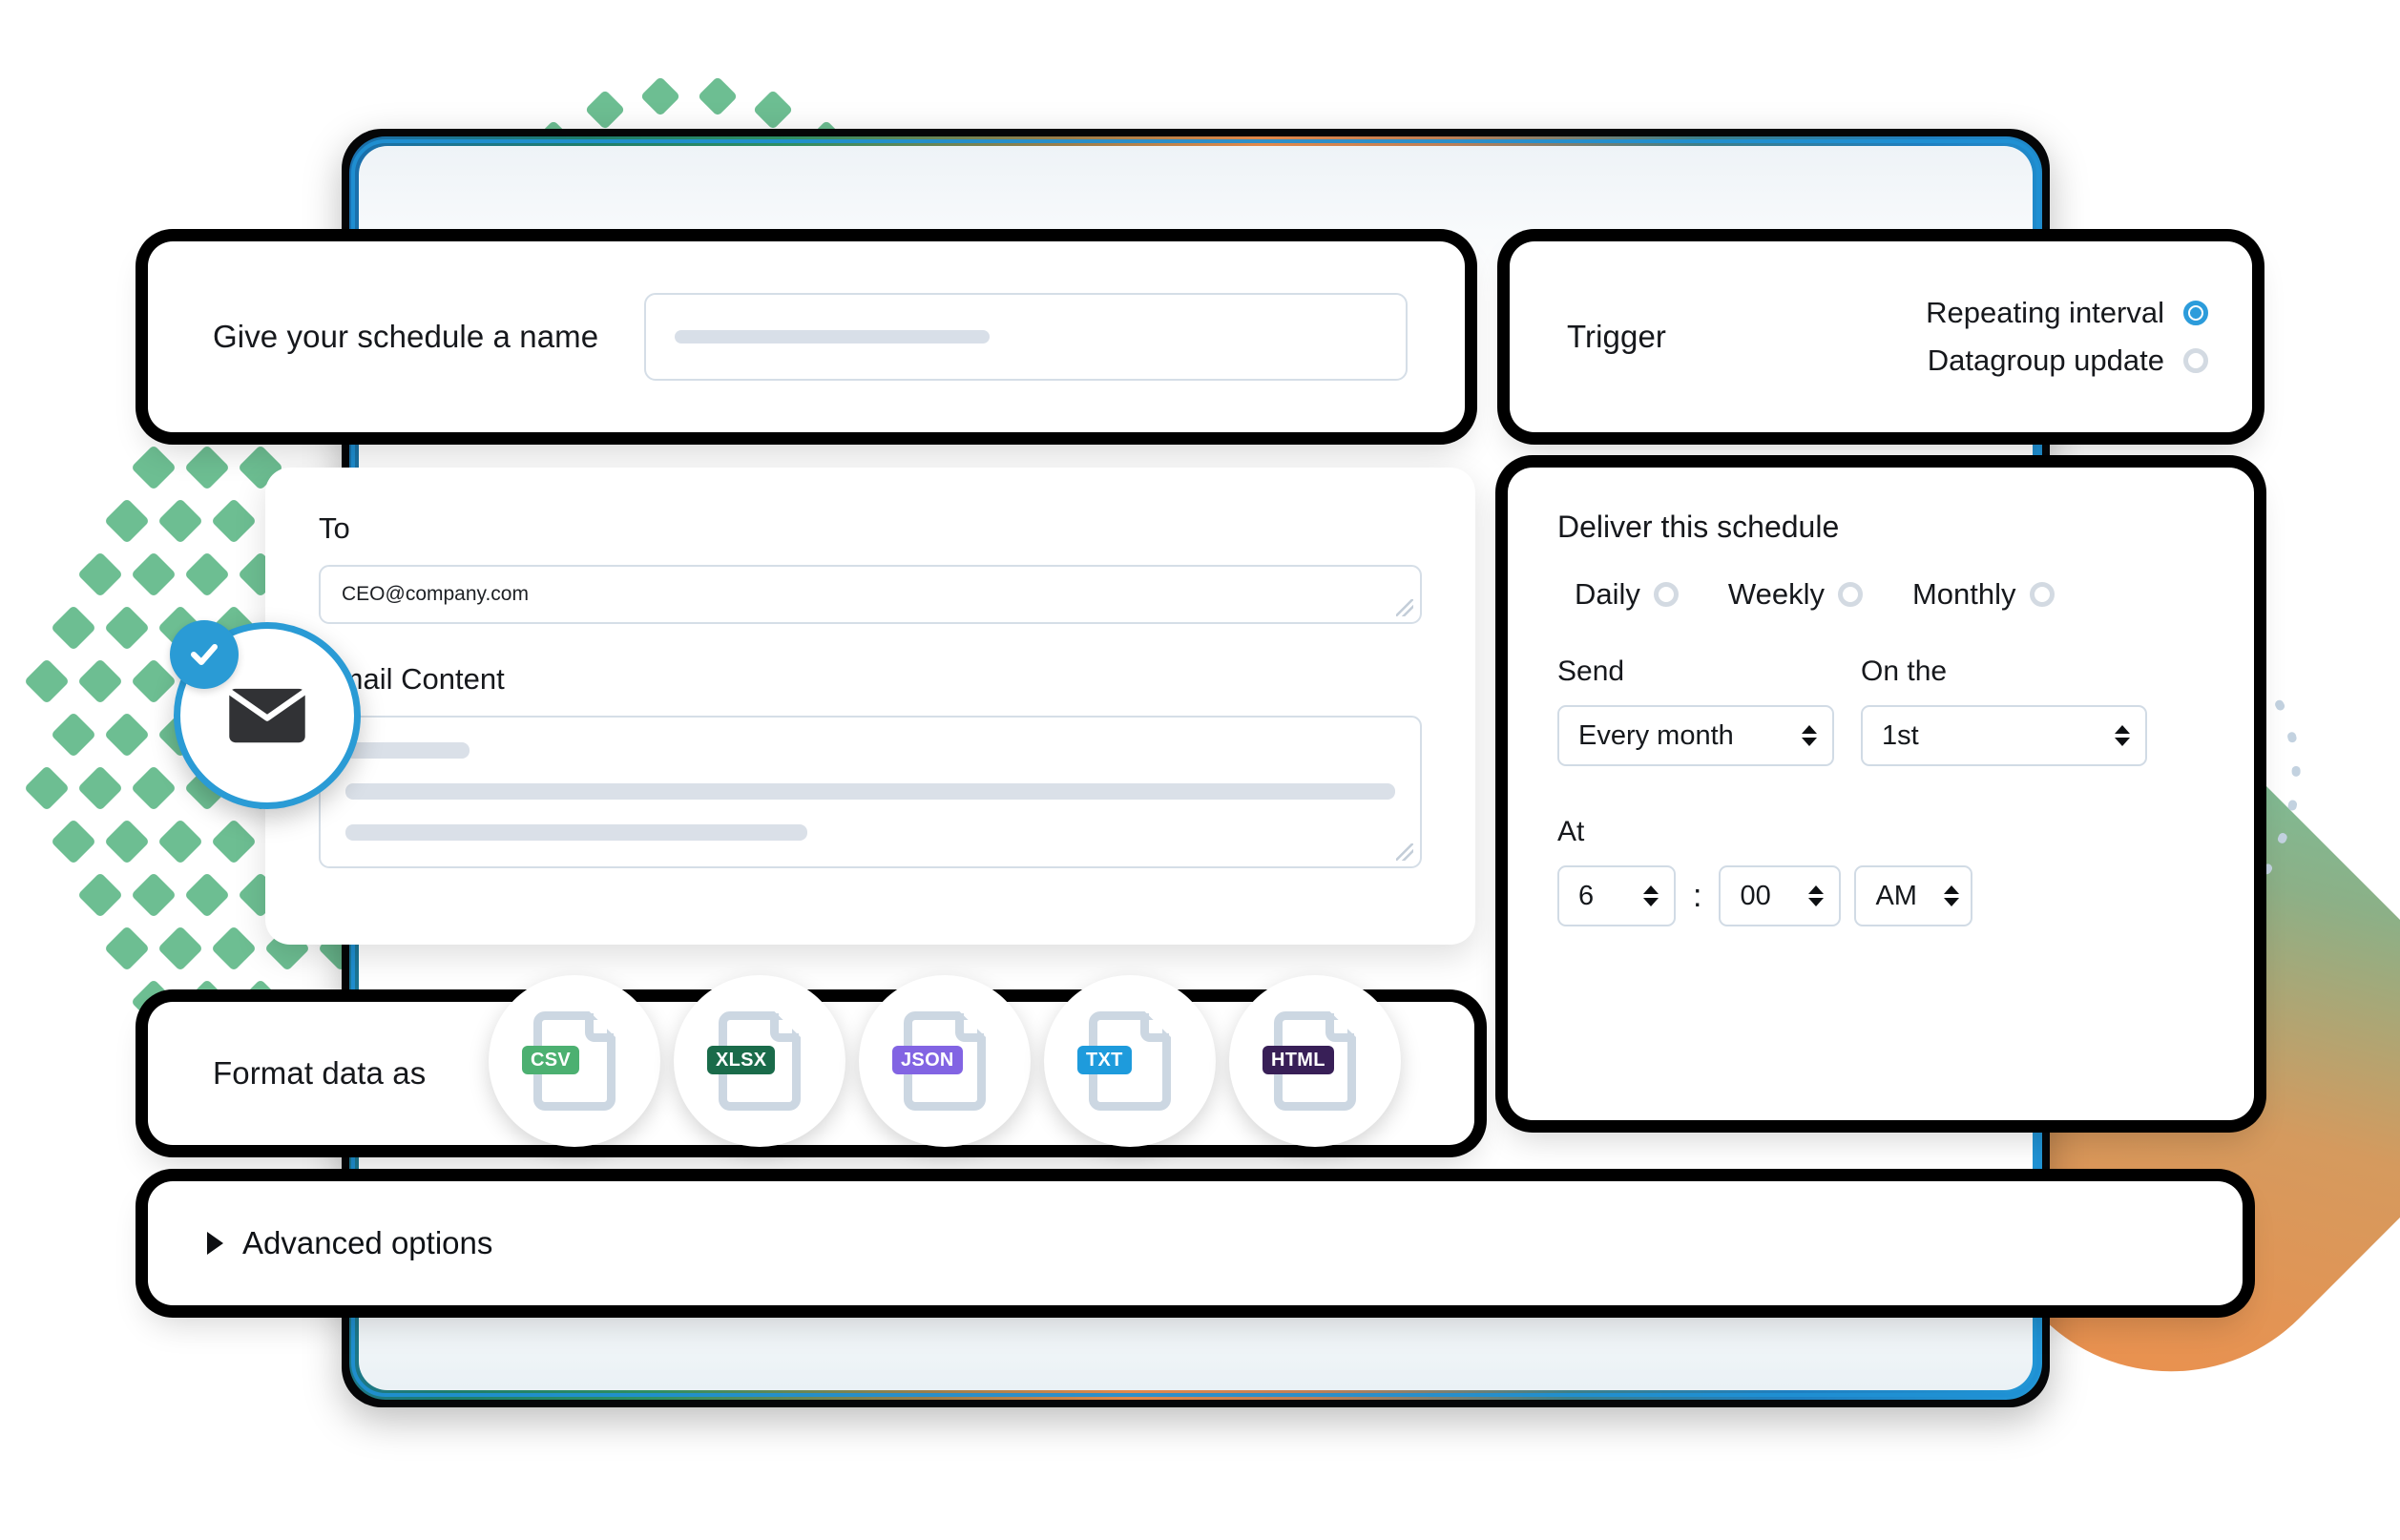 The image size is (2400, 1540). I want to click on schedule-name-label: Give your schedule a name, so click(406, 337).